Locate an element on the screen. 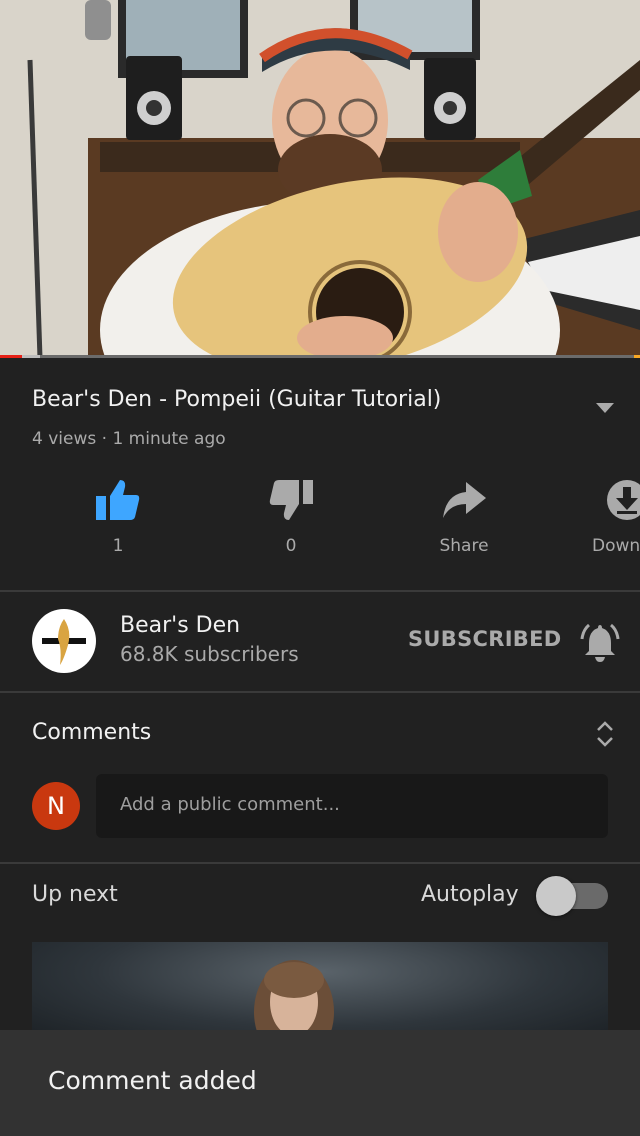  autoplay-toggle is located at coordinates (572, 896).